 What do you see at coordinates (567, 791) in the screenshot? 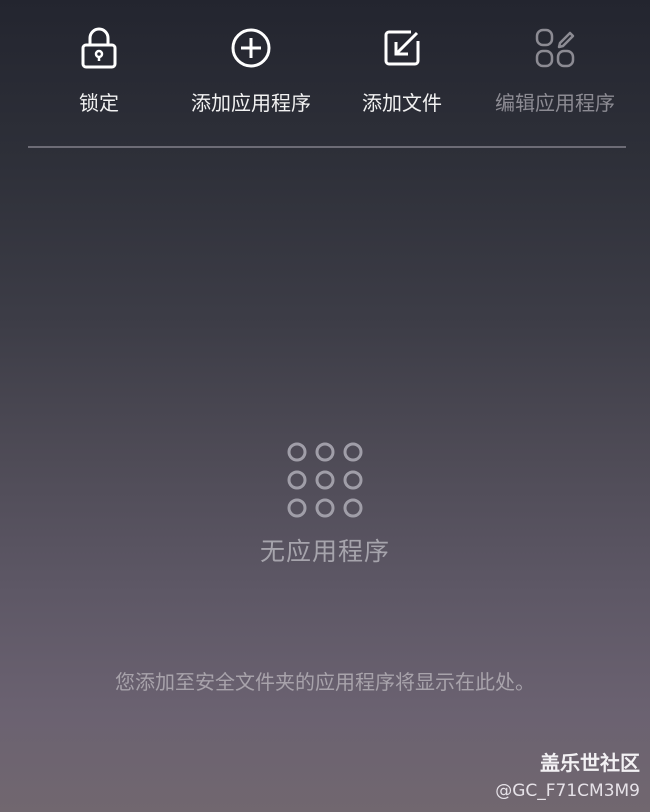
I see `watermark-user: @GC_F71CM3M9` at bounding box center [567, 791].